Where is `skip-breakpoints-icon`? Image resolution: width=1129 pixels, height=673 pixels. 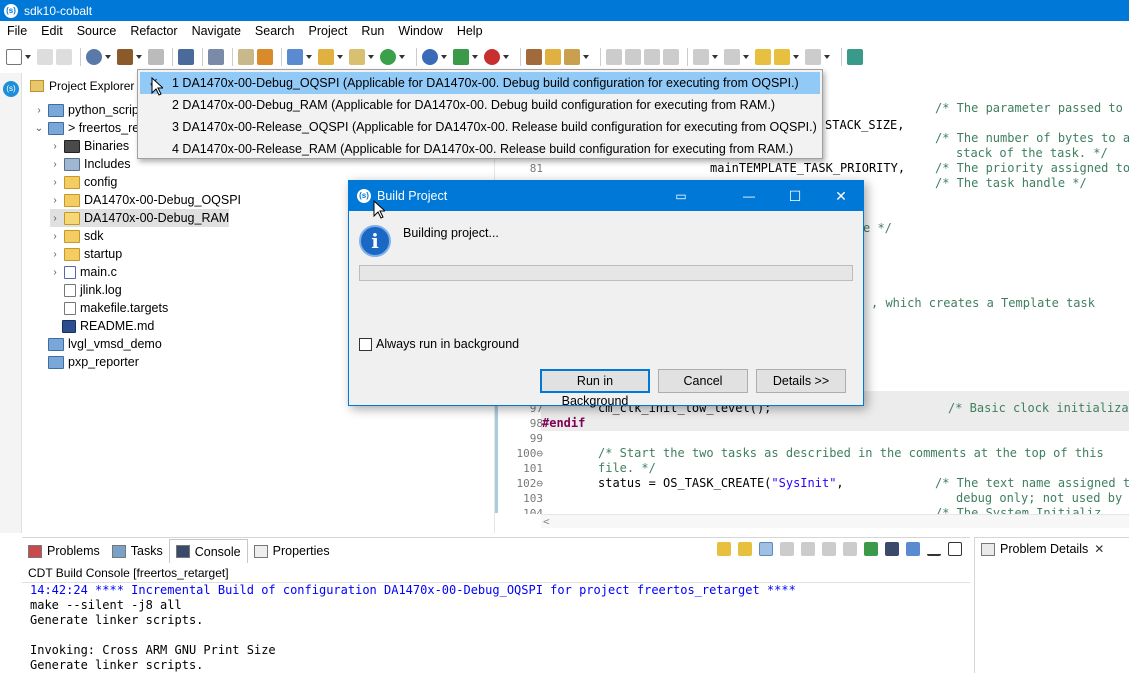 skip-breakpoints-icon is located at coordinates (216, 57).